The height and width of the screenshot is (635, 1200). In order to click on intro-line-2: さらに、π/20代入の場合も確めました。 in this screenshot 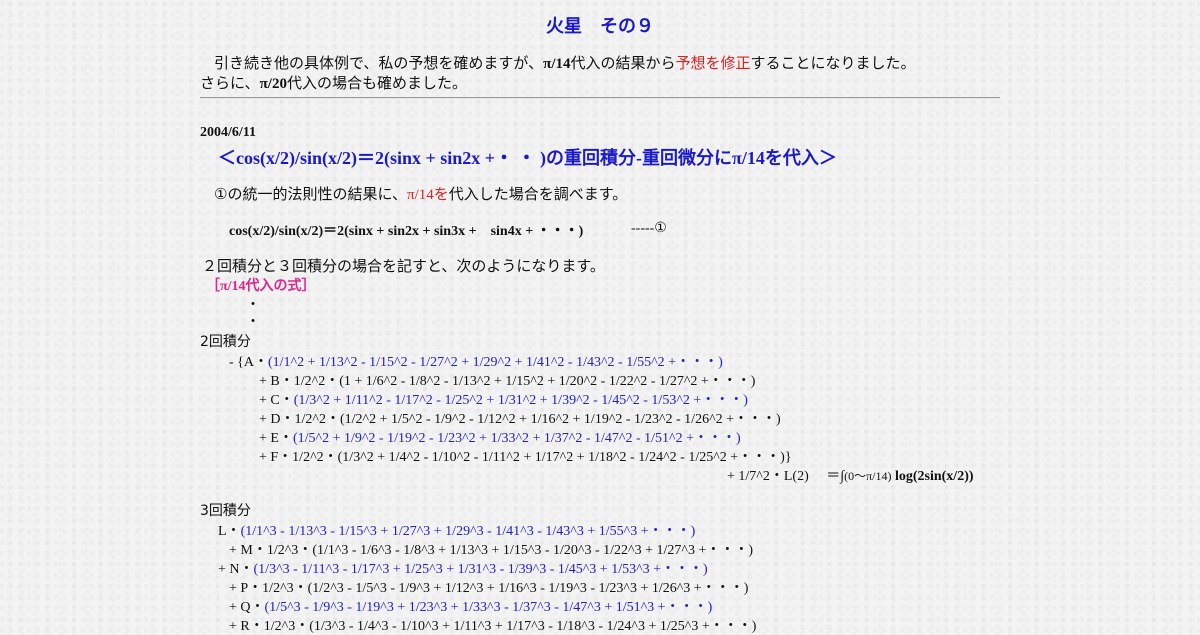, I will do `click(333, 82)`.